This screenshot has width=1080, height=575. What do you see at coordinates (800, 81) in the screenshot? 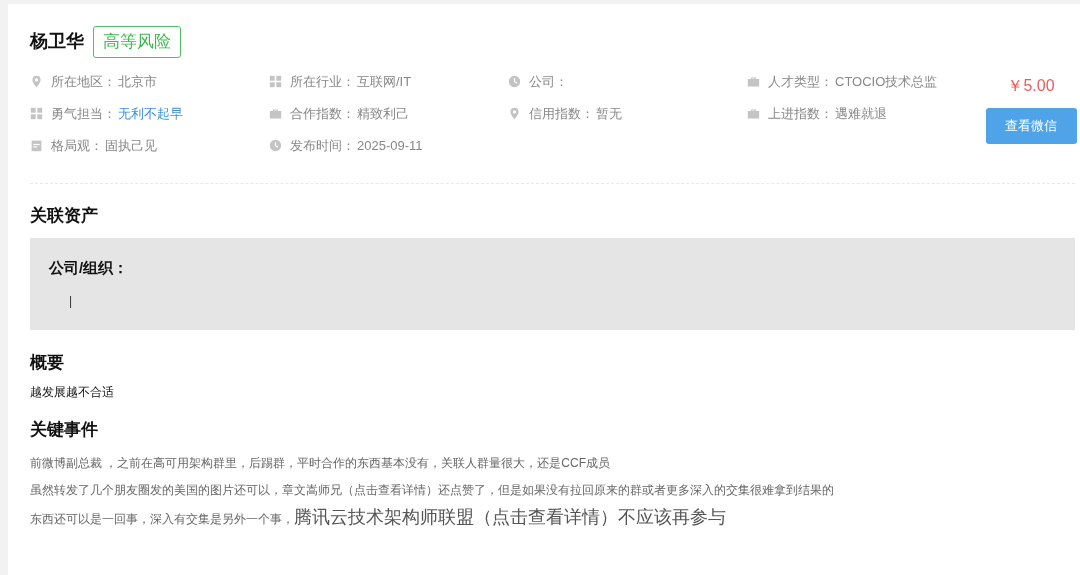
I see `info-label: 人才类型：` at bounding box center [800, 81].